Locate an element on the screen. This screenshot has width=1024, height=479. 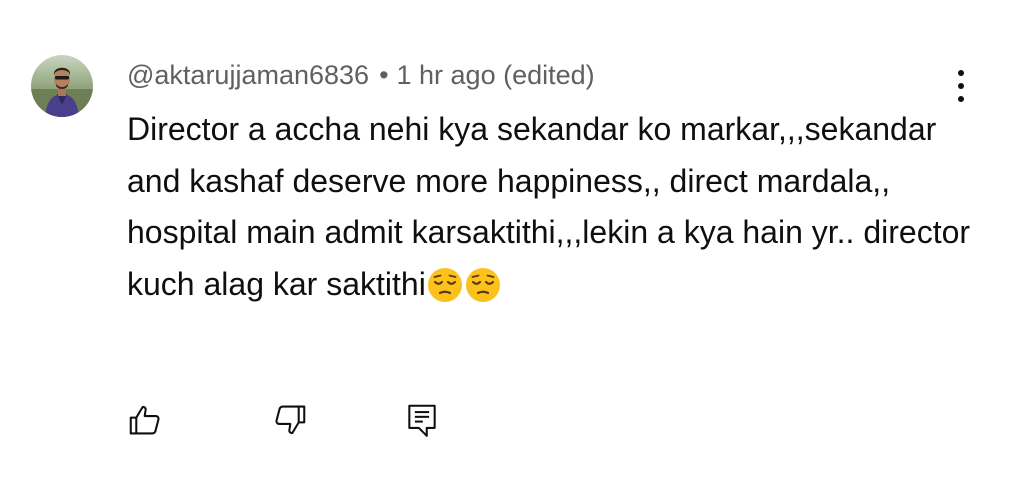
avatar is located at coordinates (62, 86).